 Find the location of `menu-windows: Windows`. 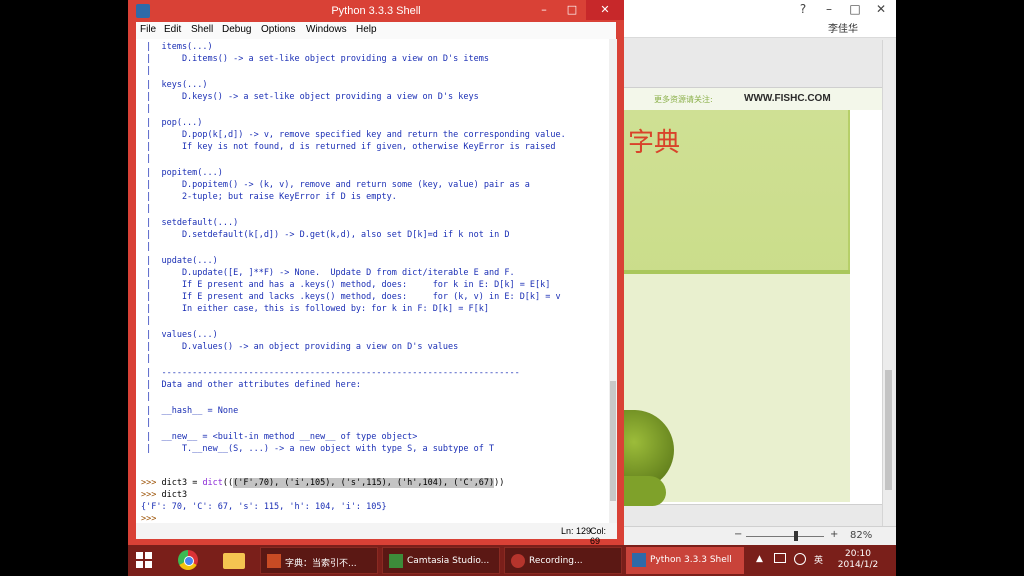

menu-windows: Windows is located at coordinates (326, 29).